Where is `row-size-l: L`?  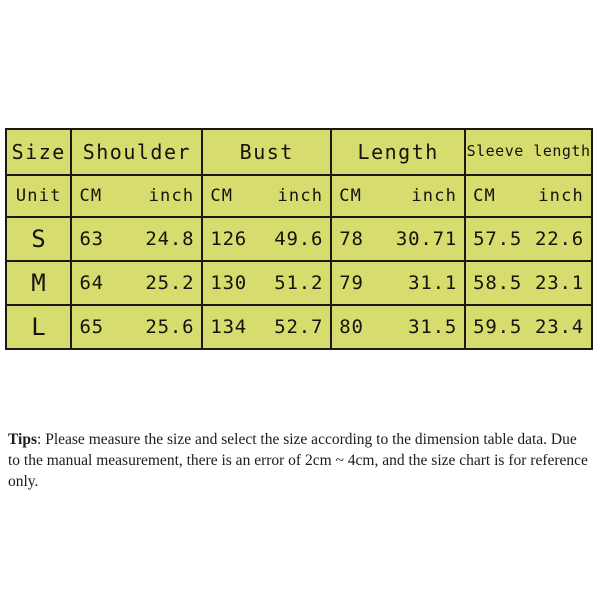
row-size-l: L is located at coordinates (38, 327).